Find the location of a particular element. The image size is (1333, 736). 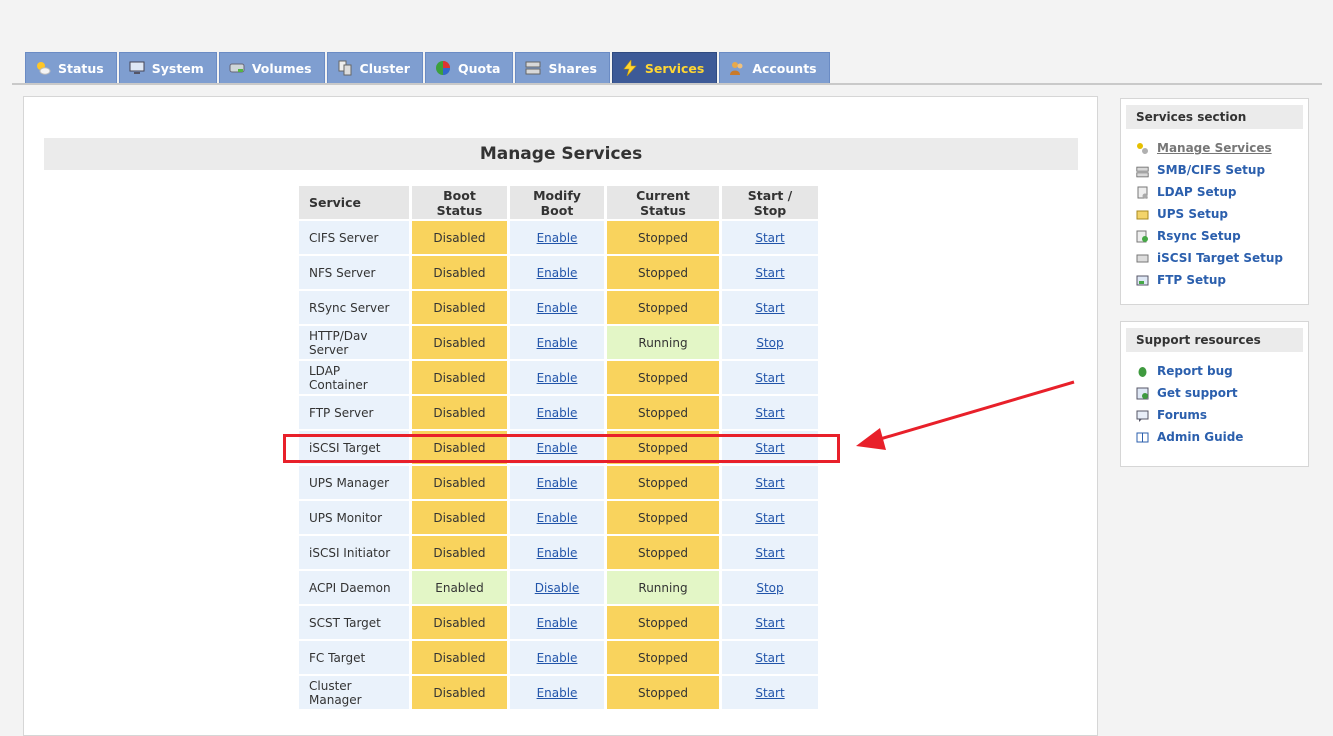

column-header-service: Service is located at coordinates (354, 203).